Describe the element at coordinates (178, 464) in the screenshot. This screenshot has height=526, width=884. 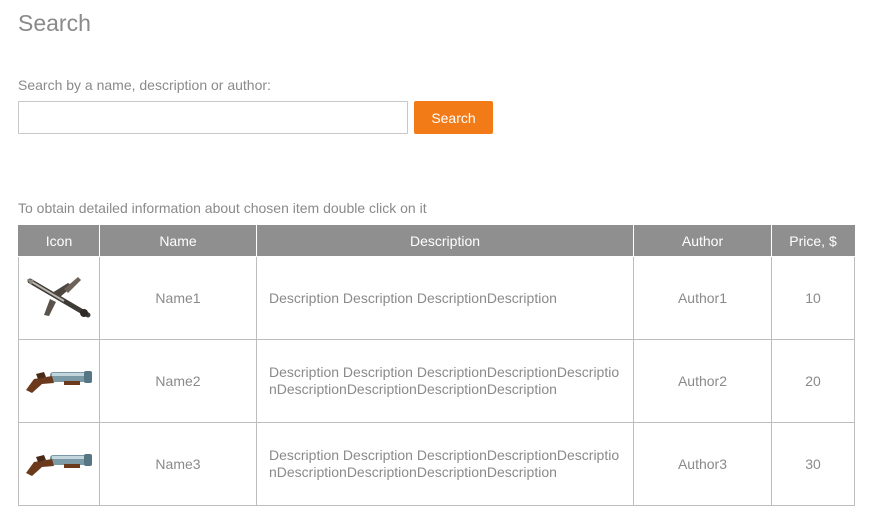
I see `name-cell: Name3` at that location.